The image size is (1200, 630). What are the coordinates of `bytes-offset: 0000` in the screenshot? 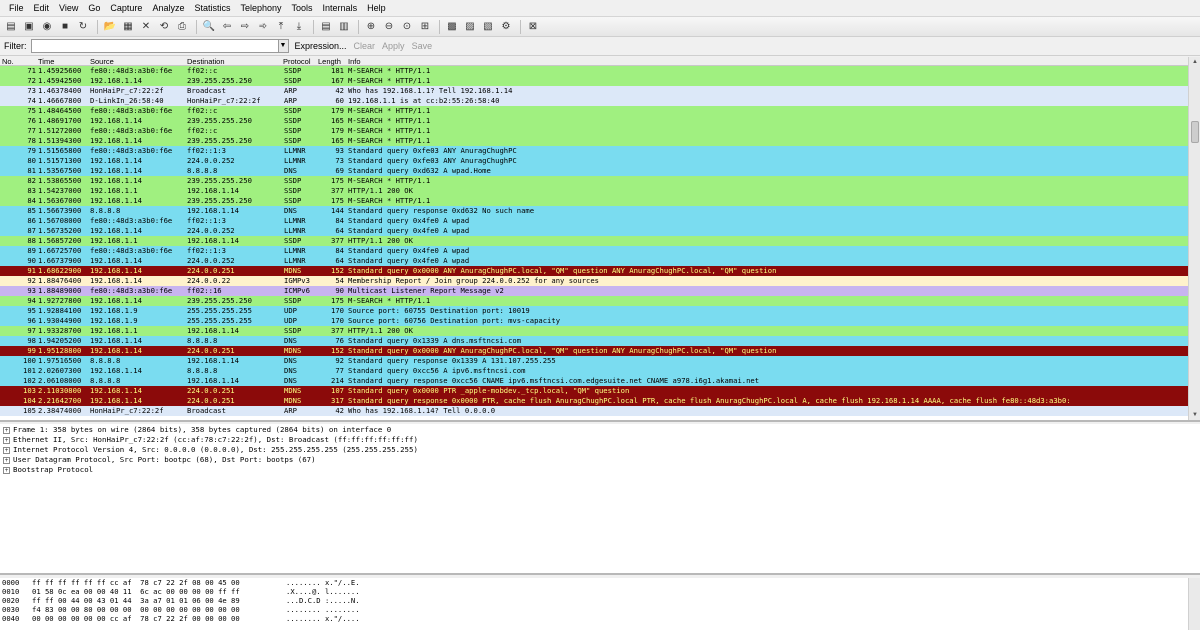 It's located at (10, 582).